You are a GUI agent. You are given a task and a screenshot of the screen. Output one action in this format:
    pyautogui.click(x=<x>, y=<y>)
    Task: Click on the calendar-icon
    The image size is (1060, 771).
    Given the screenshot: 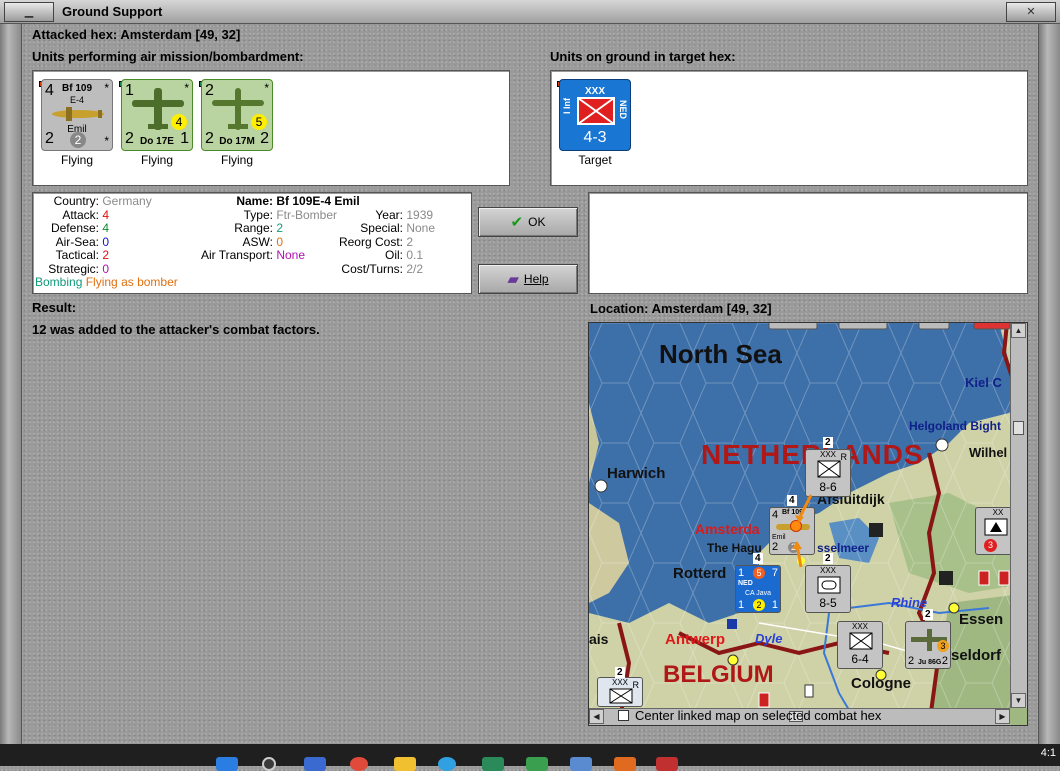 What is the action you would take?
    pyautogui.click(x=667, y=764)
    